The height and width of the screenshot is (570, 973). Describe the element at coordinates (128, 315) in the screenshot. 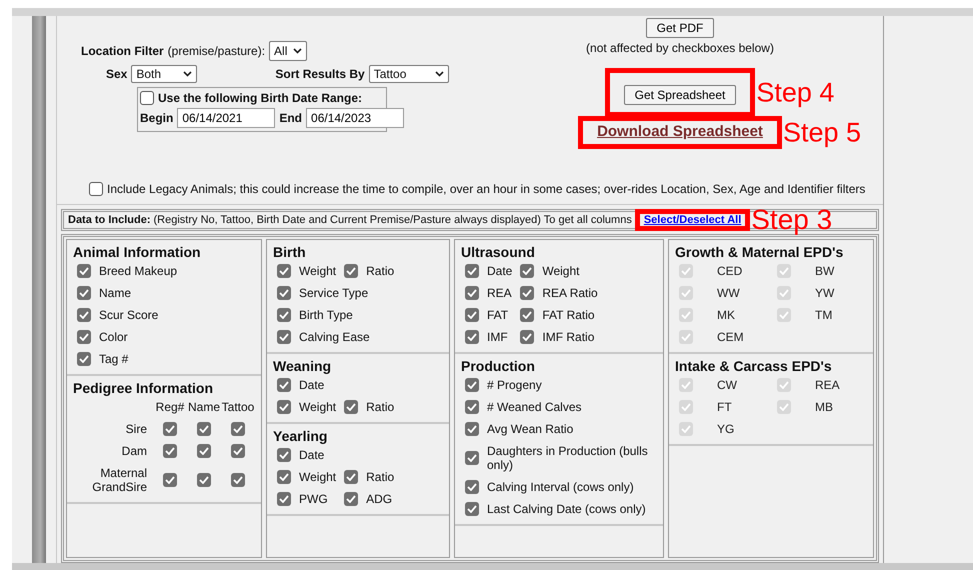

I see `option-label: Scur Score` at that location.